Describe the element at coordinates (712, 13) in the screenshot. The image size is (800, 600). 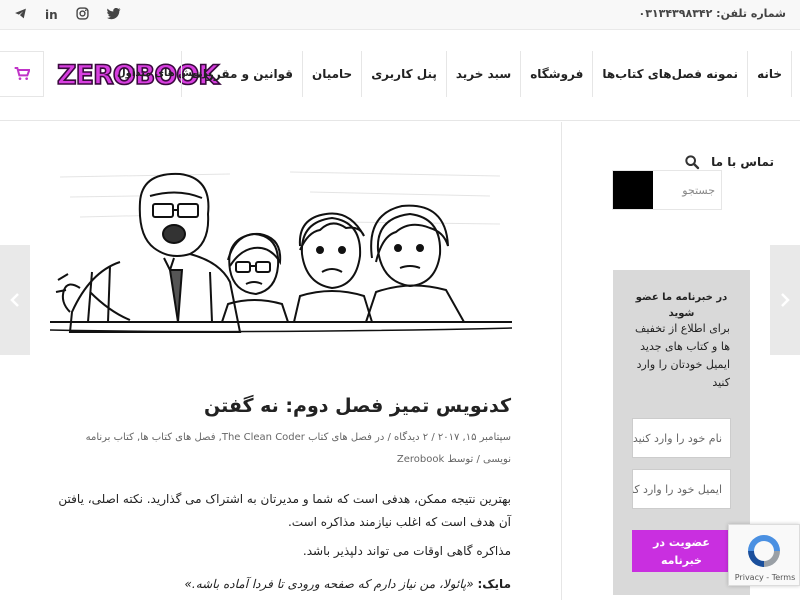
I see `phone-number: شماره تلفن: ۰۳۱۳۴۳۹۸۳۴۲` at that location.